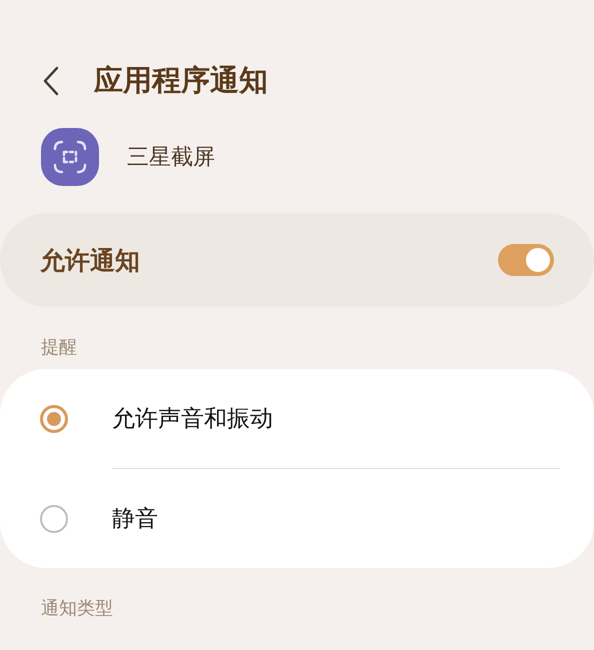 This screenshot has width=594, height=650. I want to click on app-name: 三星截屏, so click(171, 158).